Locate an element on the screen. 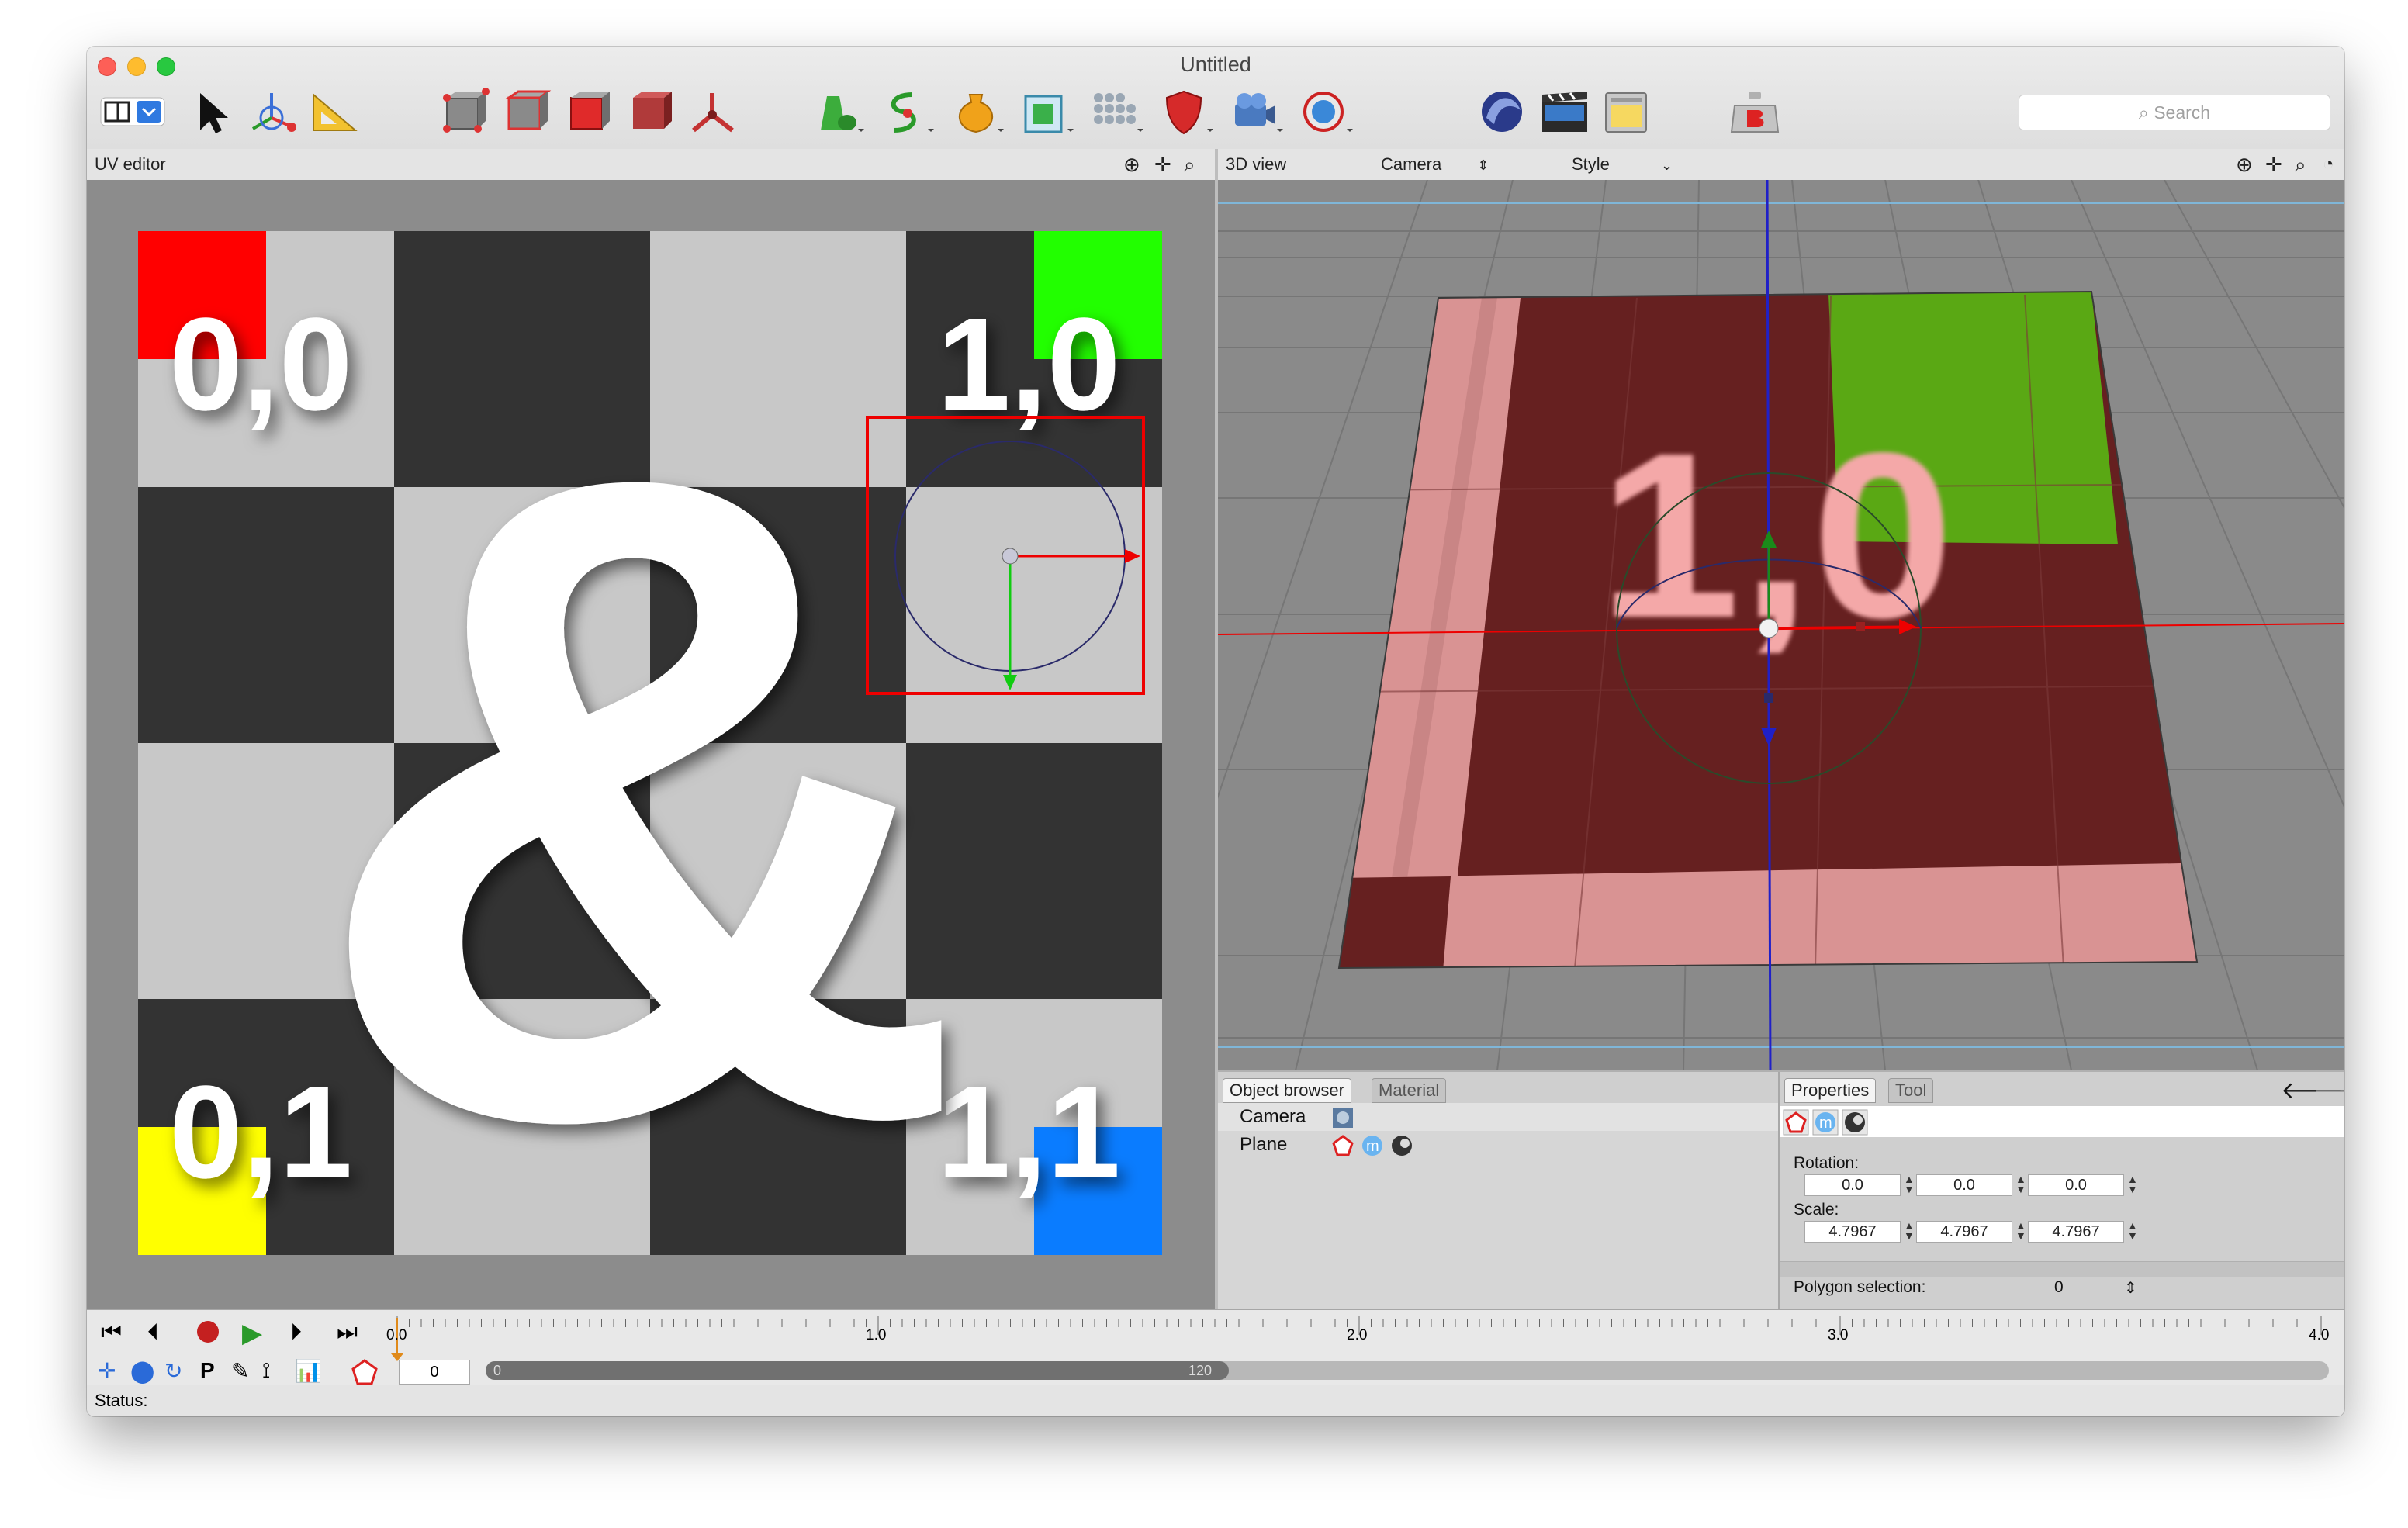 Image resolution: width=2408 pixels, height=1528 pixels. move-tool-icon: ✛ is located at coordinates (107, 1371).